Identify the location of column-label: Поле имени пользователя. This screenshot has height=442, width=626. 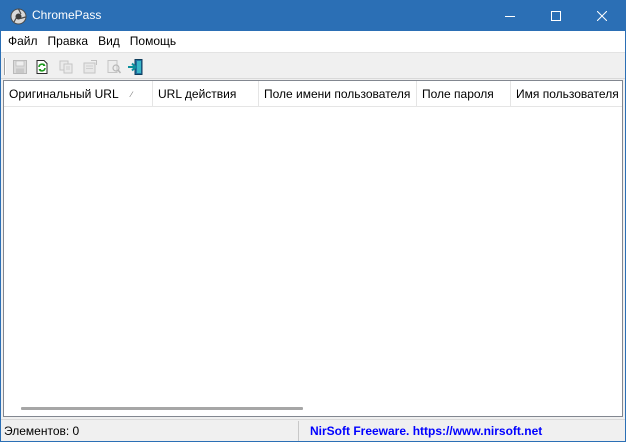
(337, 94).